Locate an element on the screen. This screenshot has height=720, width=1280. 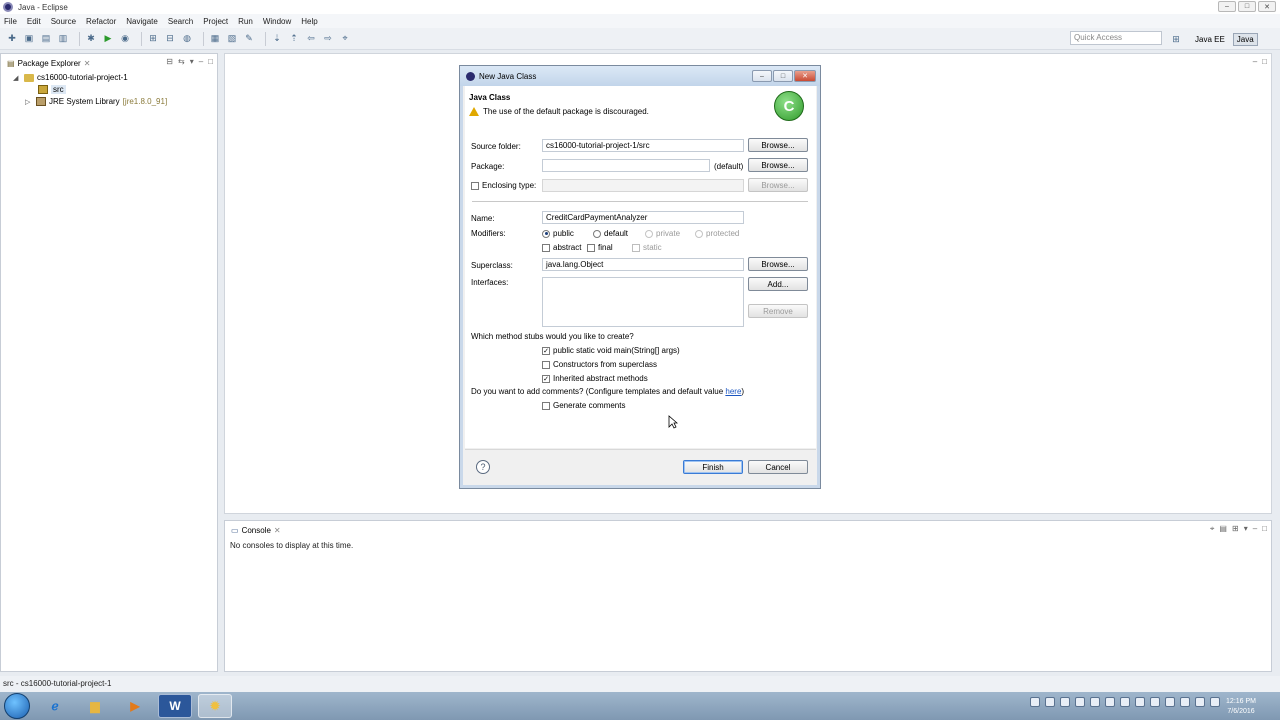
menu-window: Window is located at coordinates (277, 21).